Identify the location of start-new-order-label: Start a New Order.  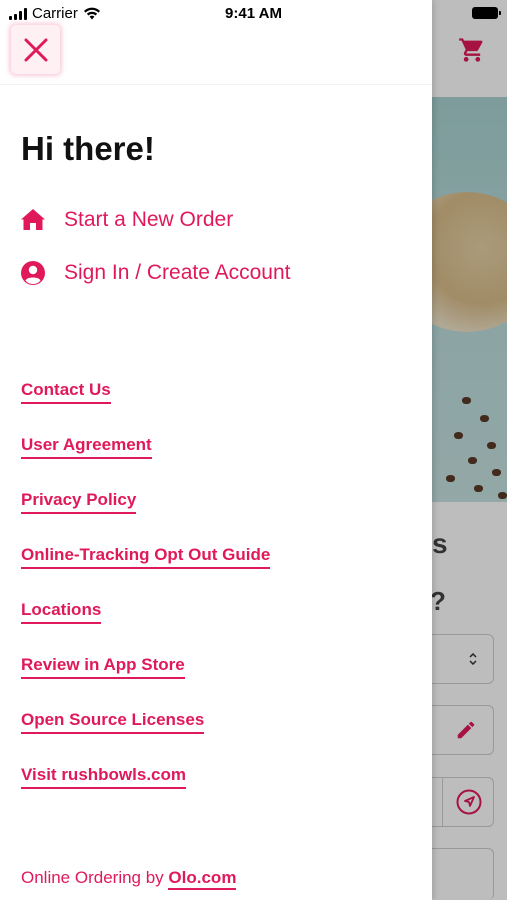
(149, 219).